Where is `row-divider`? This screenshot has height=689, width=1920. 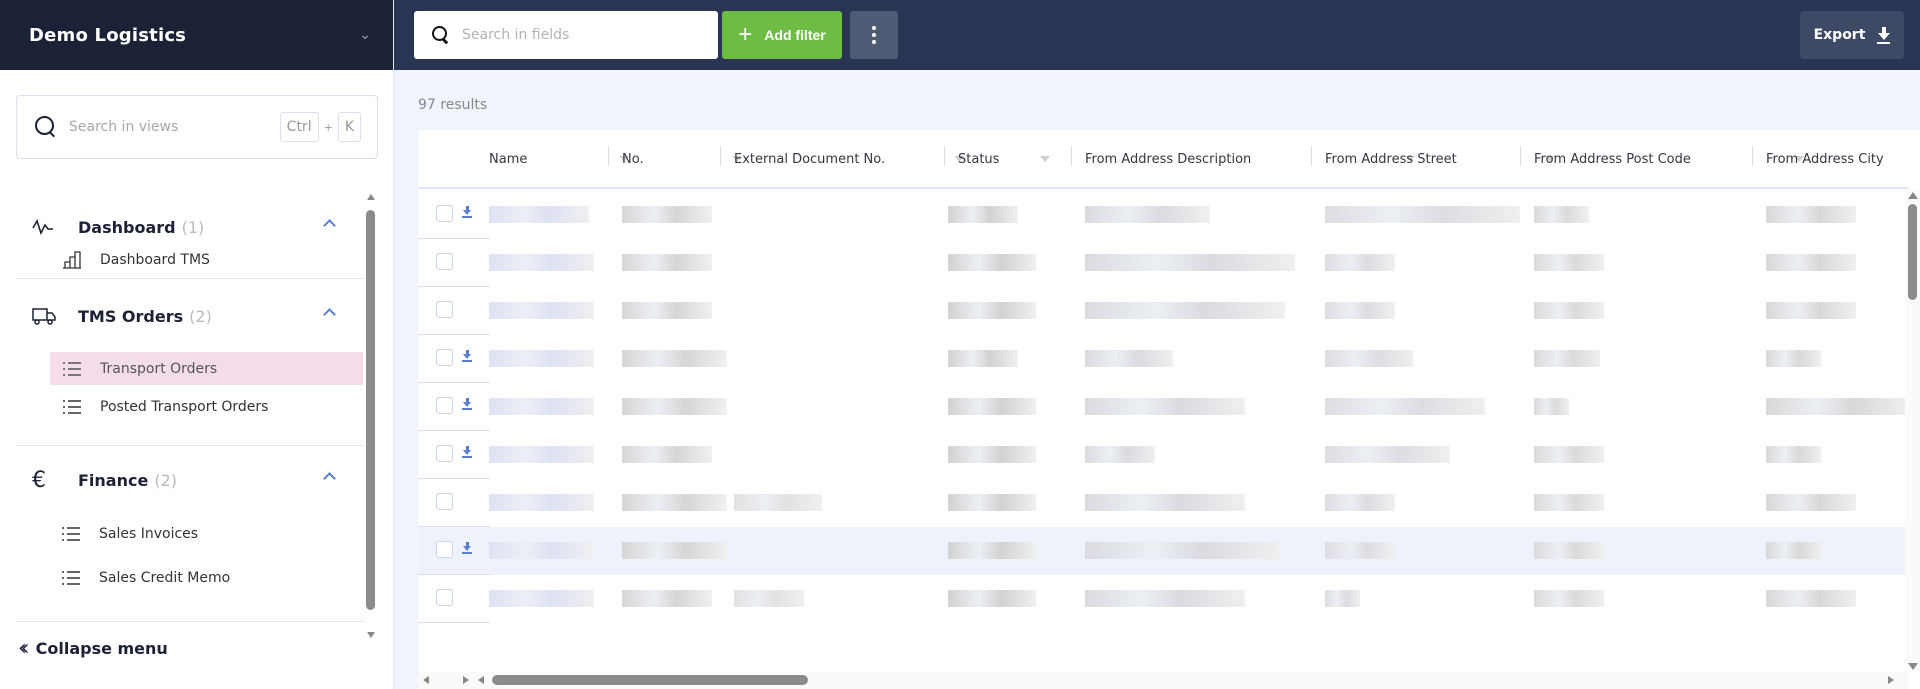
row-divider is located at coordinates (454, 622).